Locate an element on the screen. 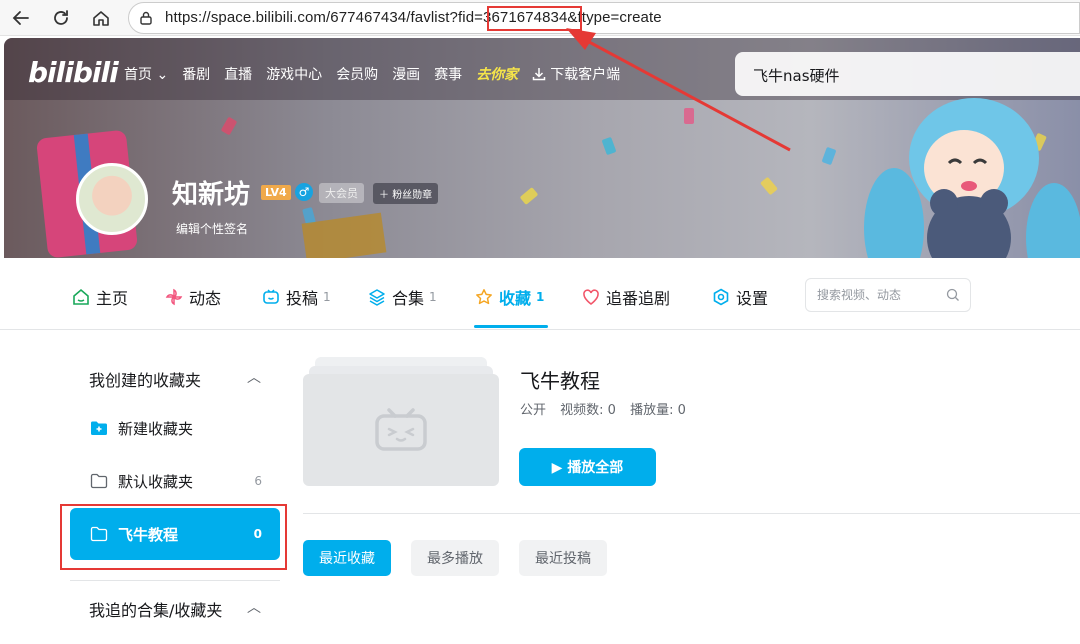 This screenshot has height=644, width=1080. nav-bangumi: 番剧 is located at coordinates (196, 74).